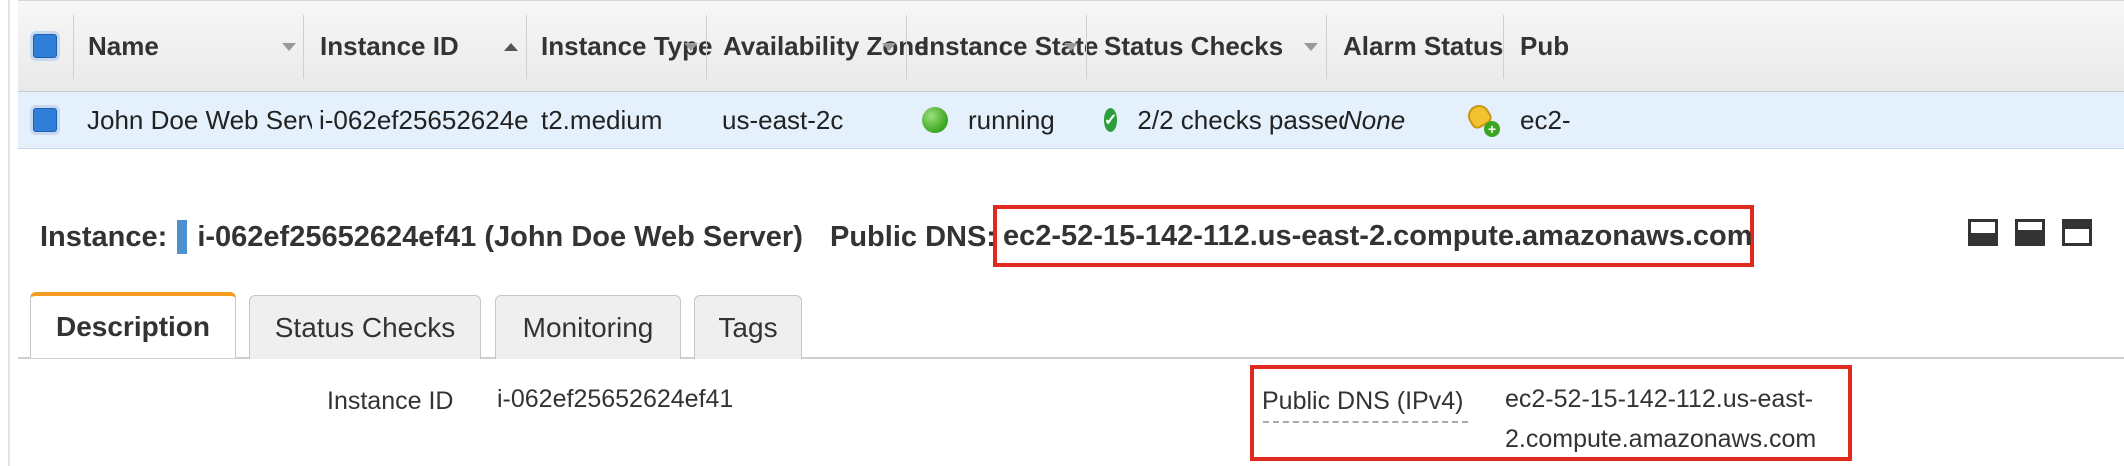  Describe the element at coordinates (588, 327) in the screenshot. I see `tab-monitoring: Monitoring` at that location.